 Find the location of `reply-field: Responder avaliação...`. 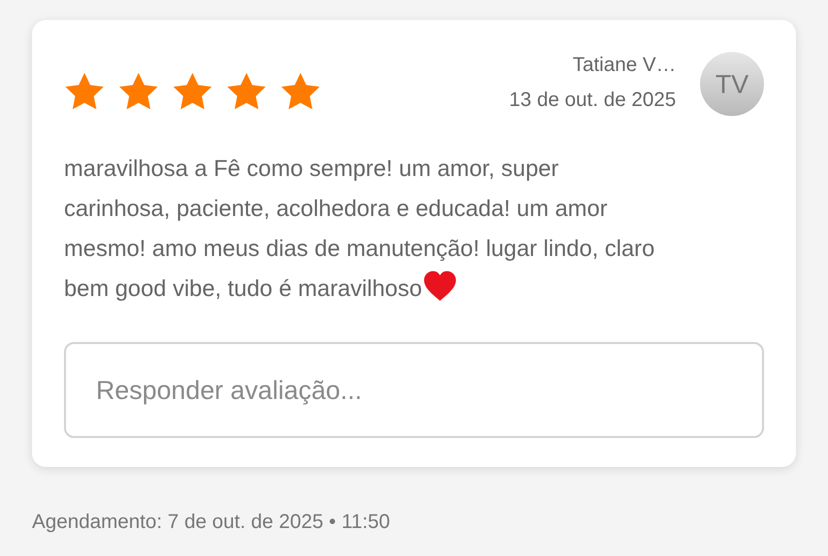

reply-field: Responder avaliação... is located at coordinates (414, 390).